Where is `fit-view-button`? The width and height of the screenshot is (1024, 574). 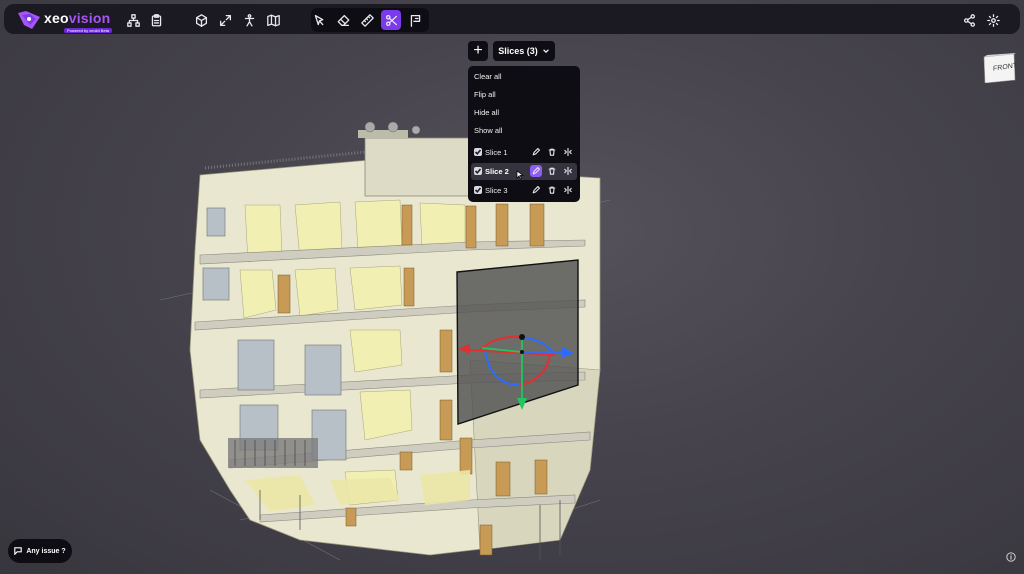
fit-view-button is located at coordinates (225, 20).